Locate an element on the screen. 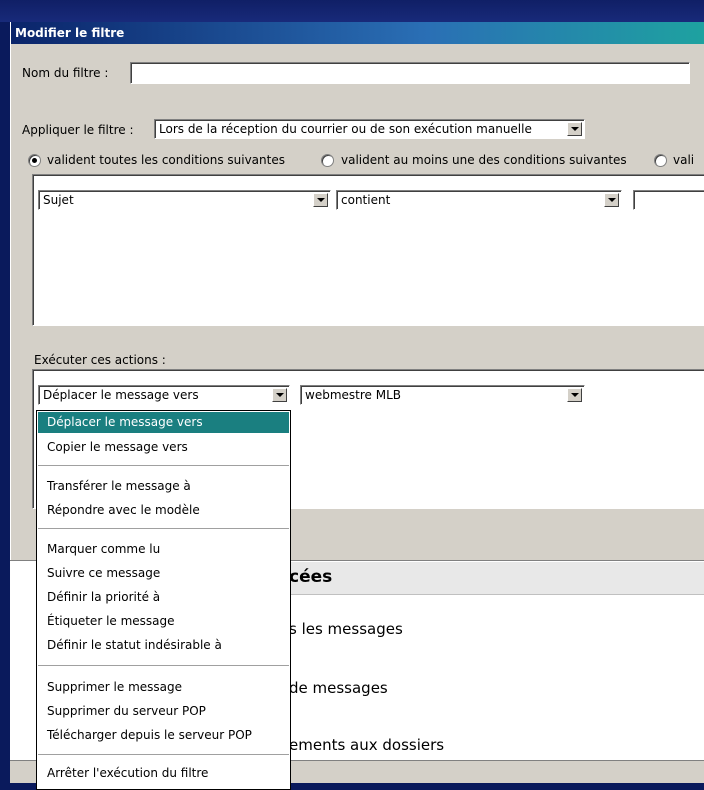 This screenshot has height=790, width=704. condition-field-select: Sujet is located at coordinates (184, 200).